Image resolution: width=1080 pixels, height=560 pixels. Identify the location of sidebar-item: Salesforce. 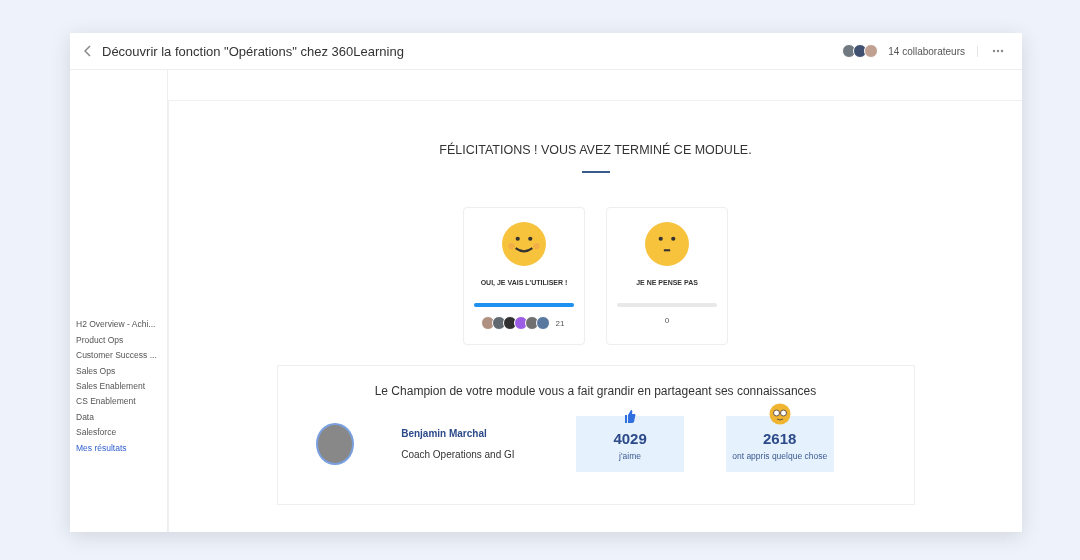
(121, 433).